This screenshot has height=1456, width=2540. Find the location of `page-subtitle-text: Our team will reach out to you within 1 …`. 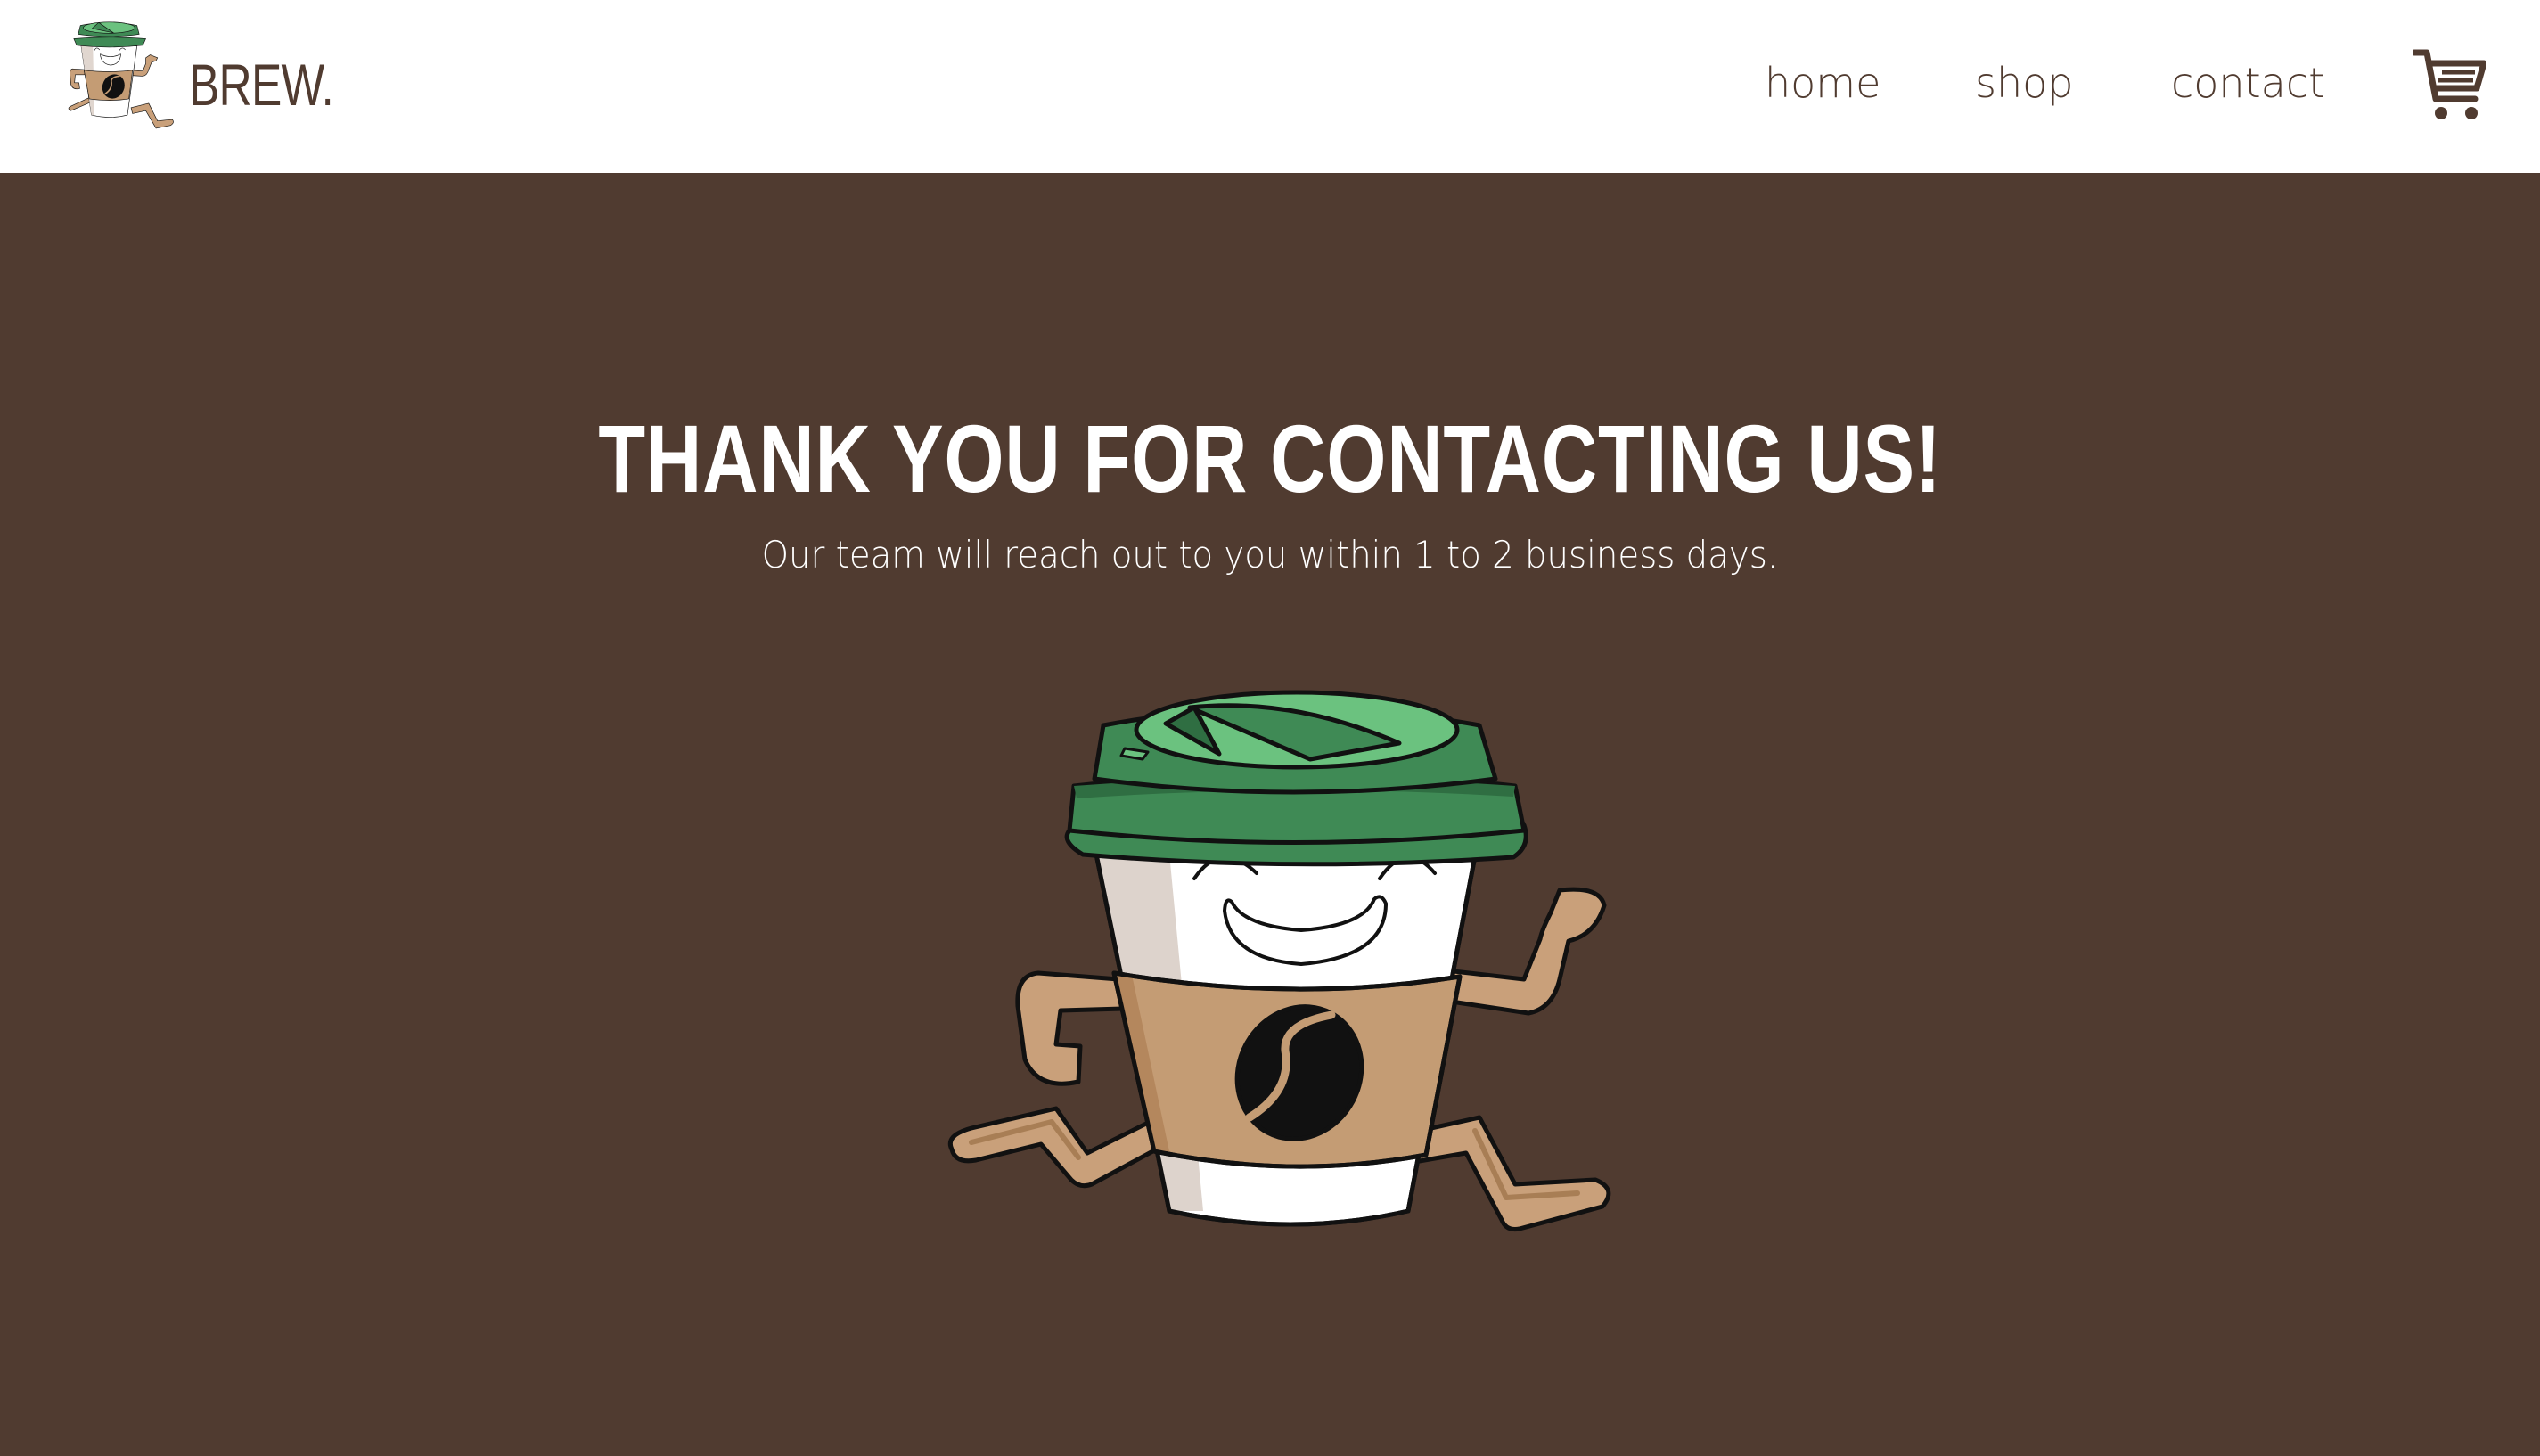

page-subtitle-text: Our team will reach out to you within 1 … is located at coordinates (1270, 555).